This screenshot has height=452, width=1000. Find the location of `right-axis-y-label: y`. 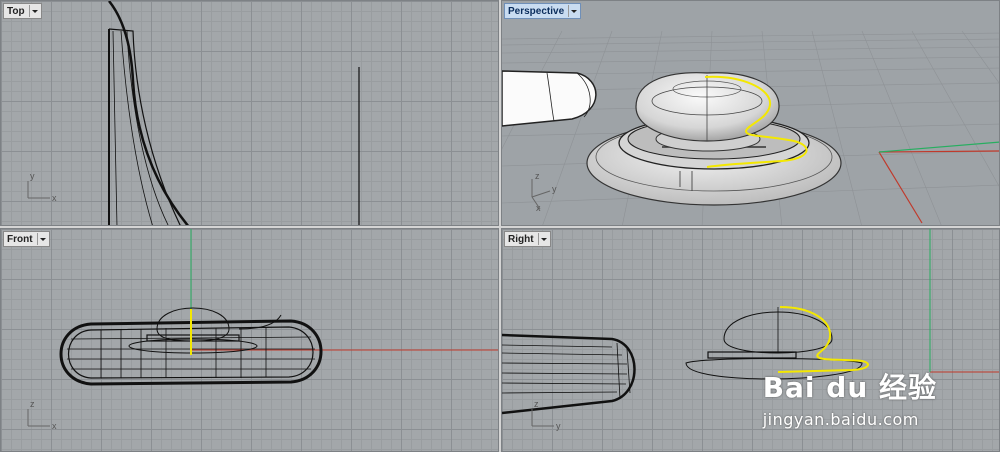

right-axis-y-label: y is located at coordinates (558, 426).